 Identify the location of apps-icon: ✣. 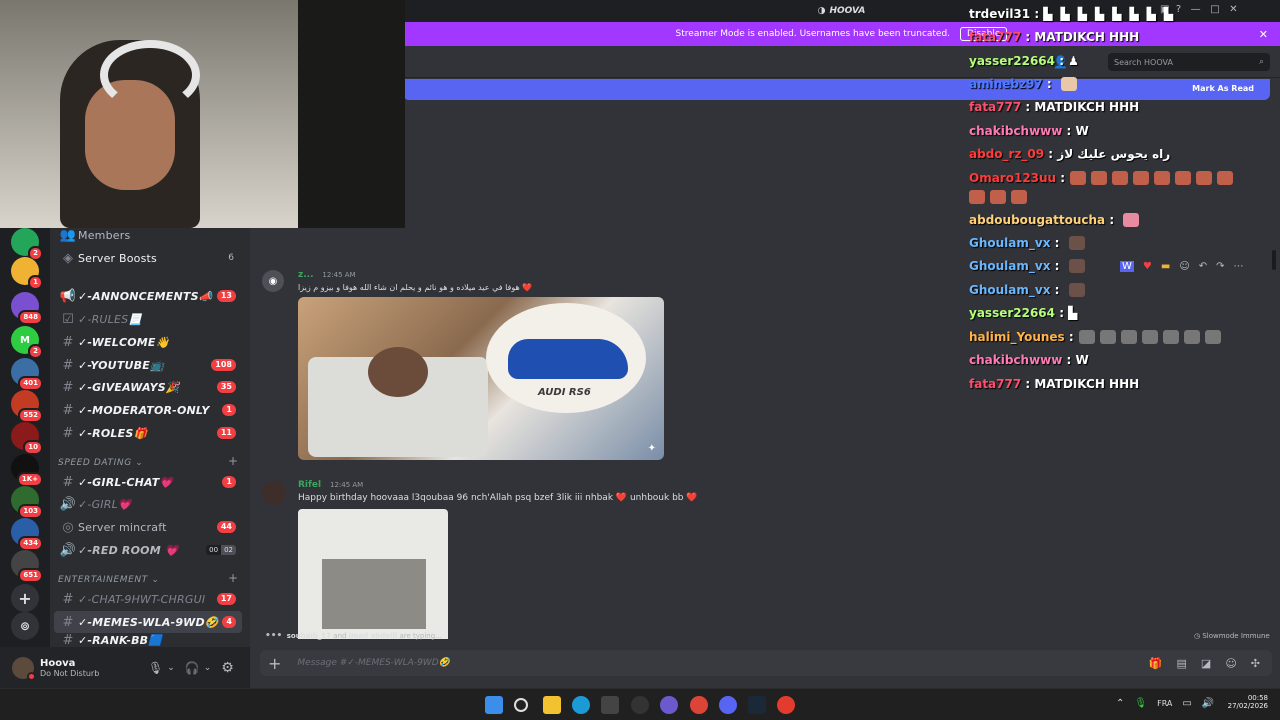
(1255, 663).